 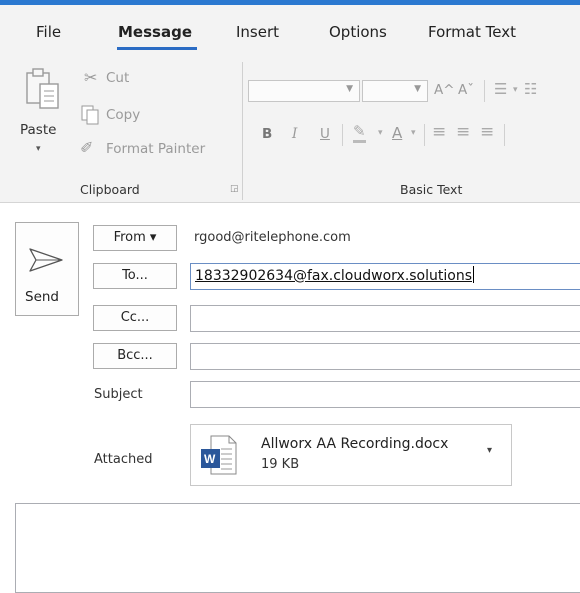 What do you see at coordinates (463, 132) in the screenshot?
I see `align-center-icon: ≡` at bounding box center [463, 132].